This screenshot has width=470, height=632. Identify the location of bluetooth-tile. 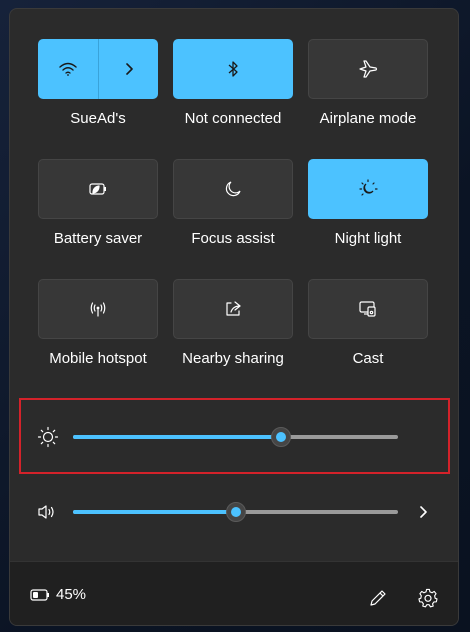
(233, 69).